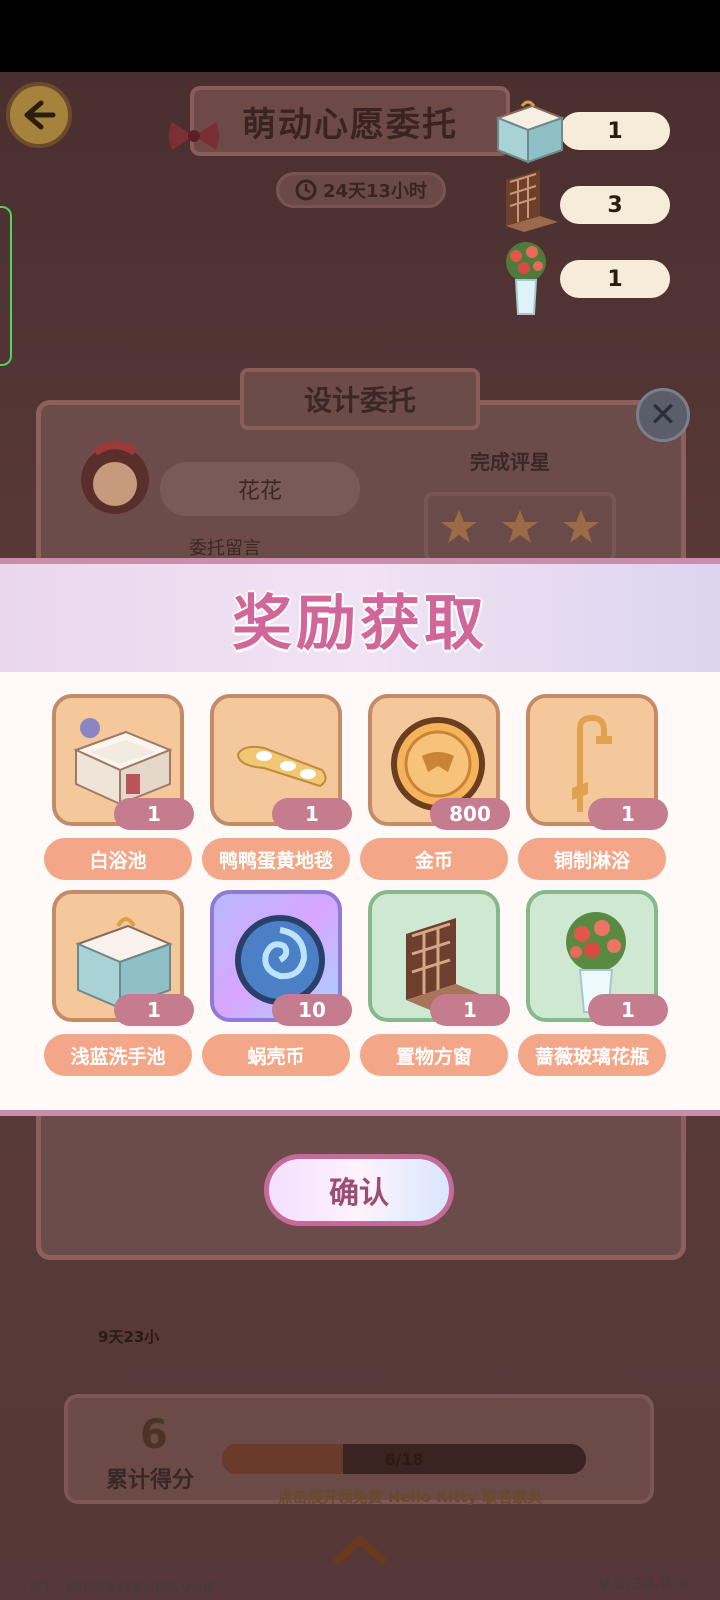  I want to click on client-name: 花花, so click(260, 489).